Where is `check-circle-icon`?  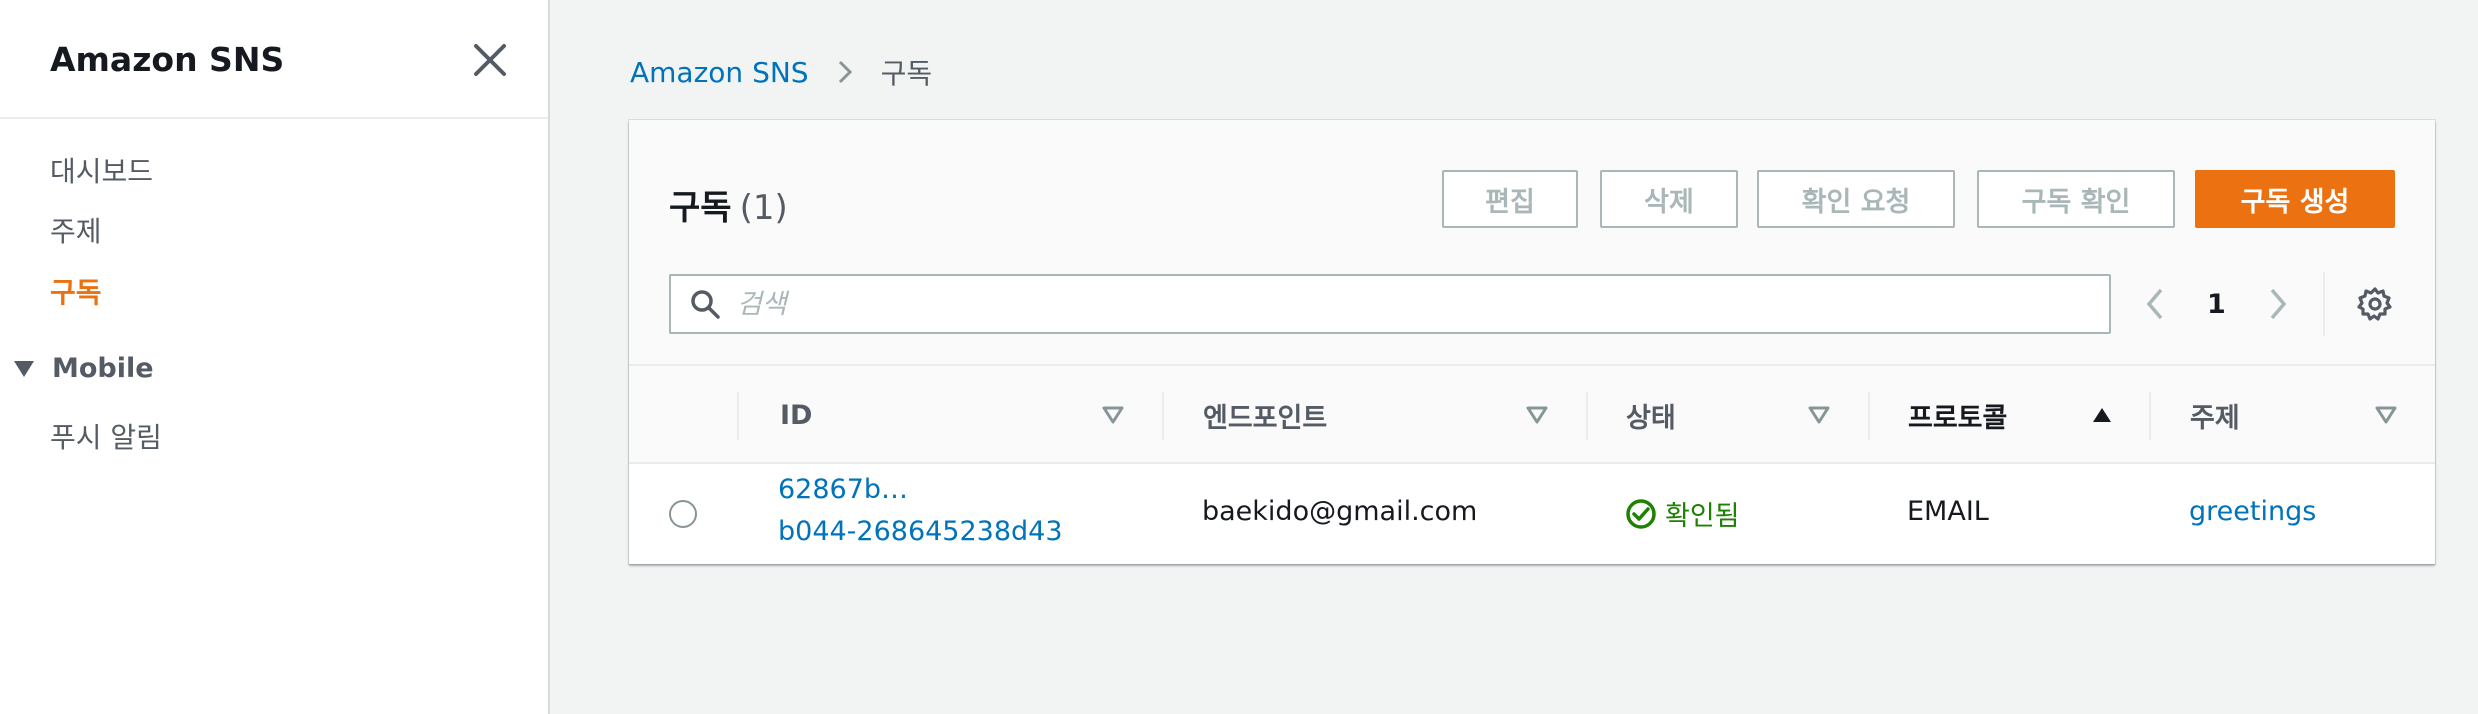 check-circle-icon is located at coordinates (1641, 513).